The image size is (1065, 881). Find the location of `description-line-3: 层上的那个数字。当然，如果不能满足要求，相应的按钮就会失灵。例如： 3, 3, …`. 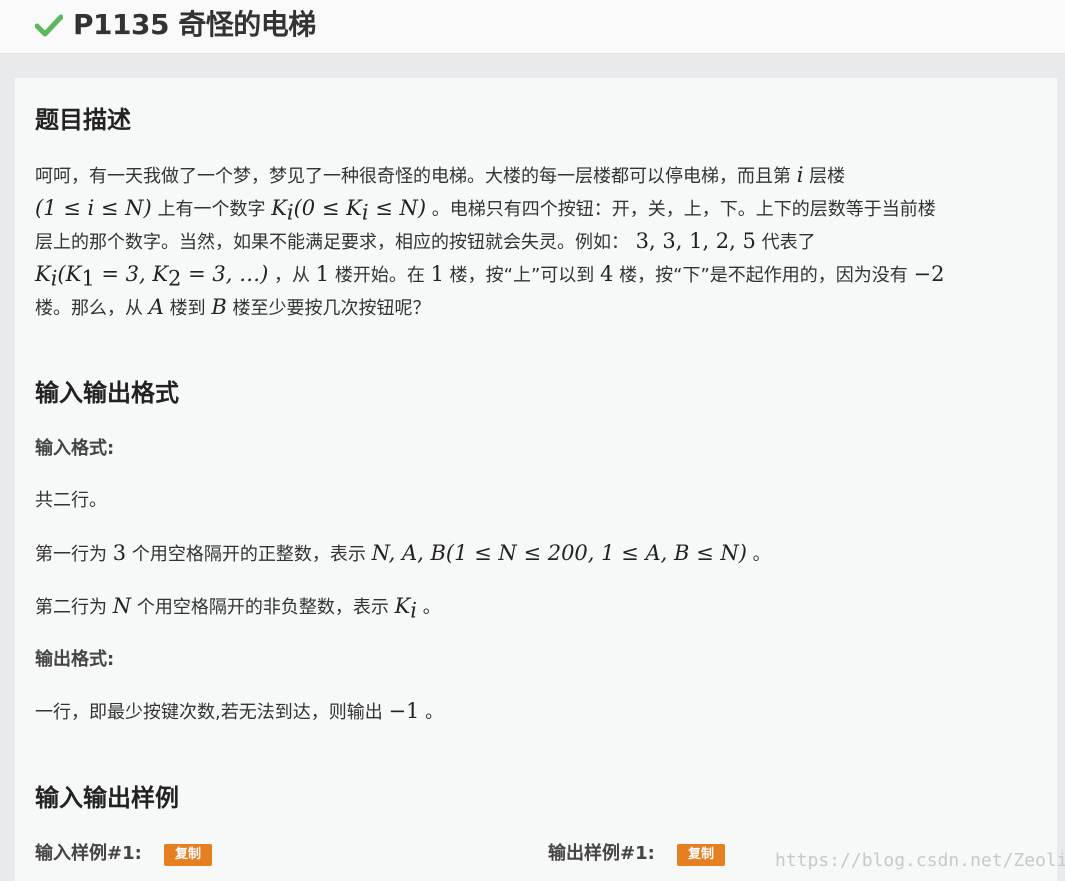

description-line-3: 层上的那个数字。当然，如果不能满足要求，相应的按钮就会失灵。例如： 3, 3, … is located at coordinates (425, 241).